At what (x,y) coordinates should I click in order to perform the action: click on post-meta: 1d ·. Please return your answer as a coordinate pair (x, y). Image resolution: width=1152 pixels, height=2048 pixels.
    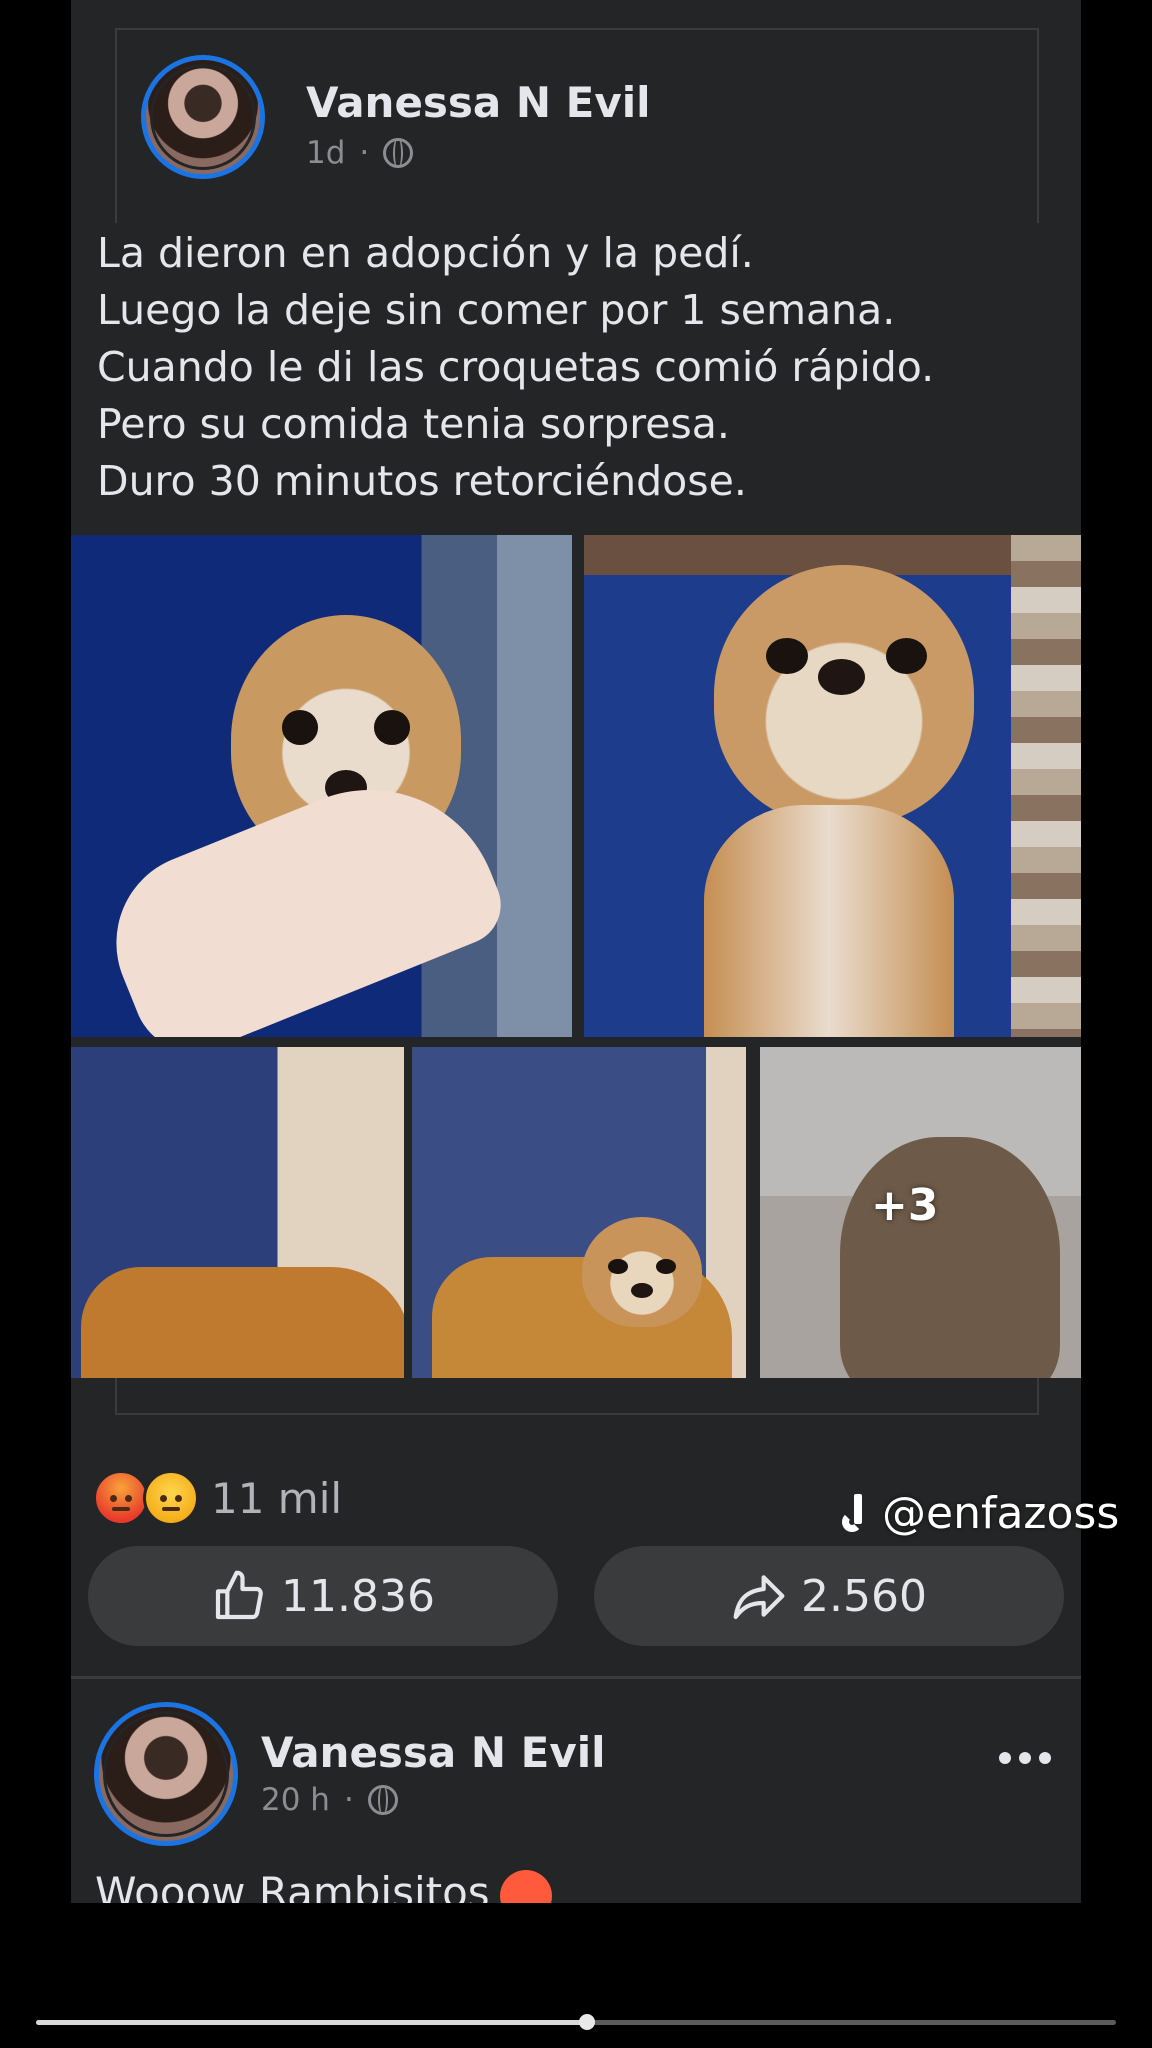
    Looking at the image, I should click on (360, 153).